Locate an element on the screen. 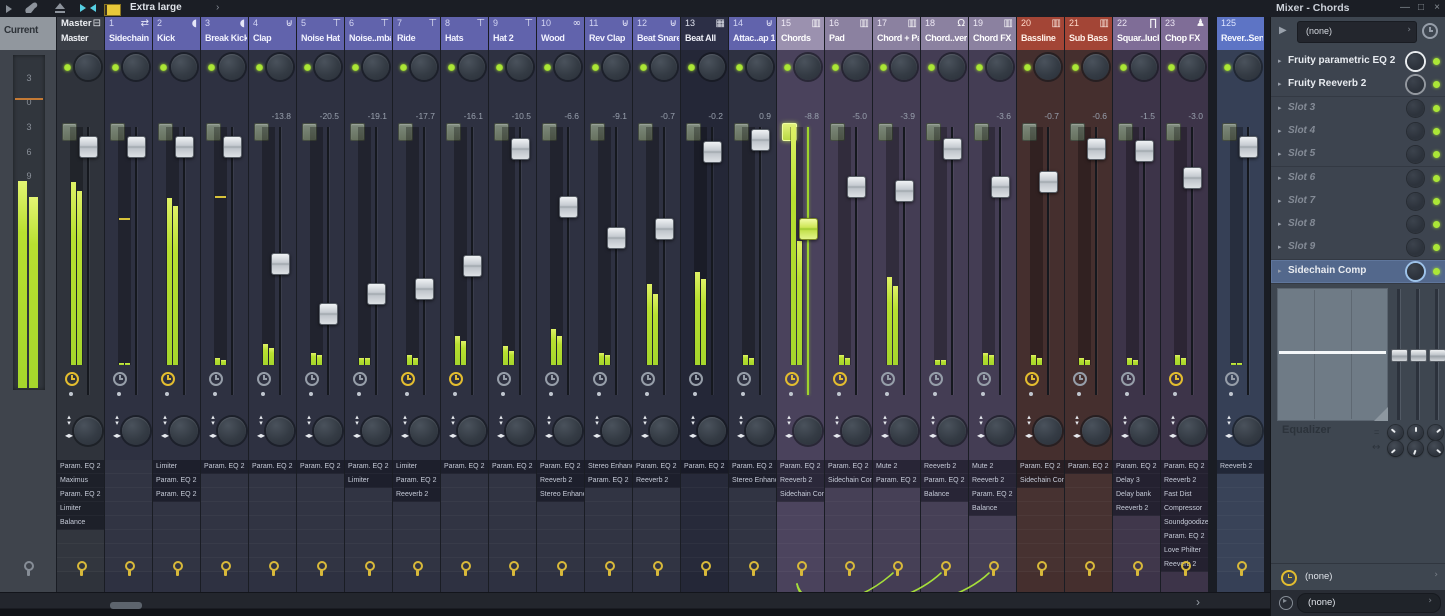  eject-icon is located at coordinates (60, 8).